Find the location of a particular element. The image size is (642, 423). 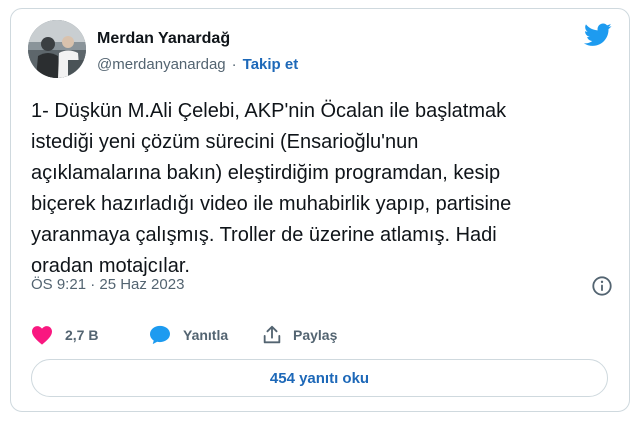

info-icon is located at coordinates (602, 286).